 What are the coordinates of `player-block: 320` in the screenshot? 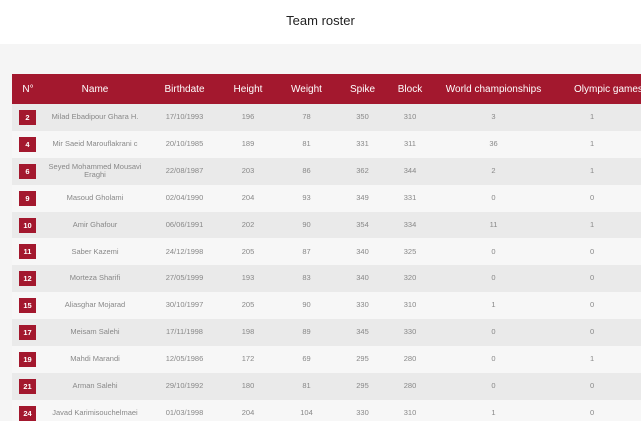 It's located at (410, 279).